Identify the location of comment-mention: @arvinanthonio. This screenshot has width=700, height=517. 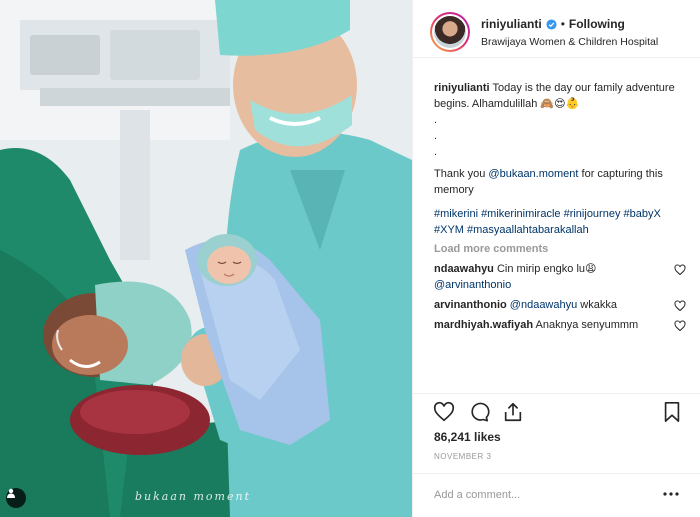
(472, 285).